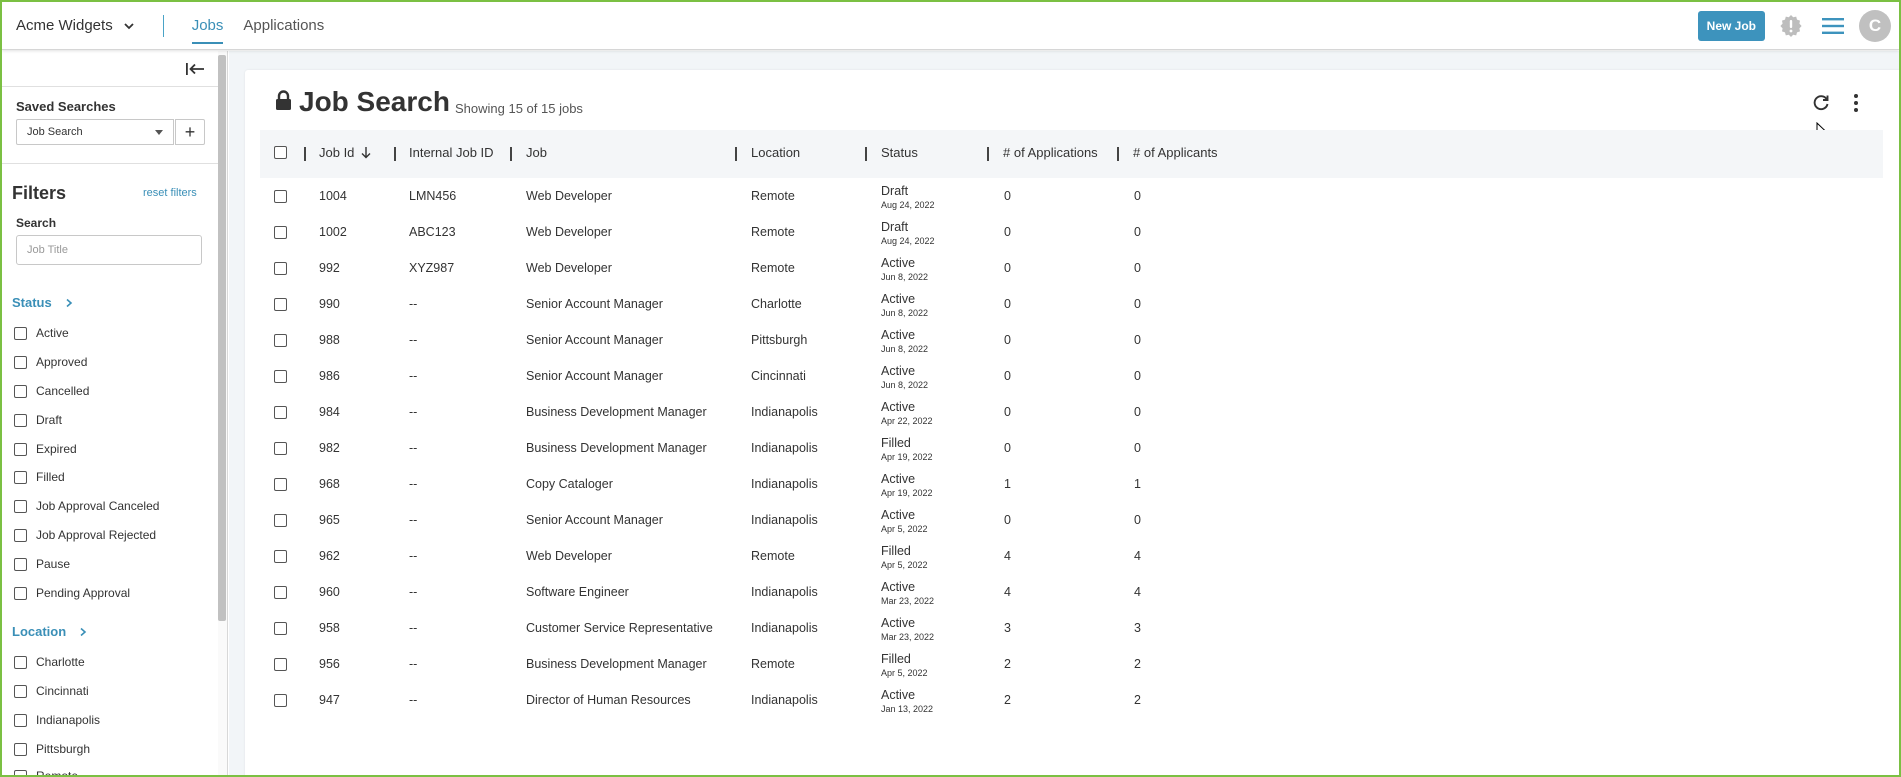 The width and height of the screenshot is (1901, 777). Describe the element at coordinates (50, 362) in the screenshot. I see `status-filter-option: Approved` at that location.